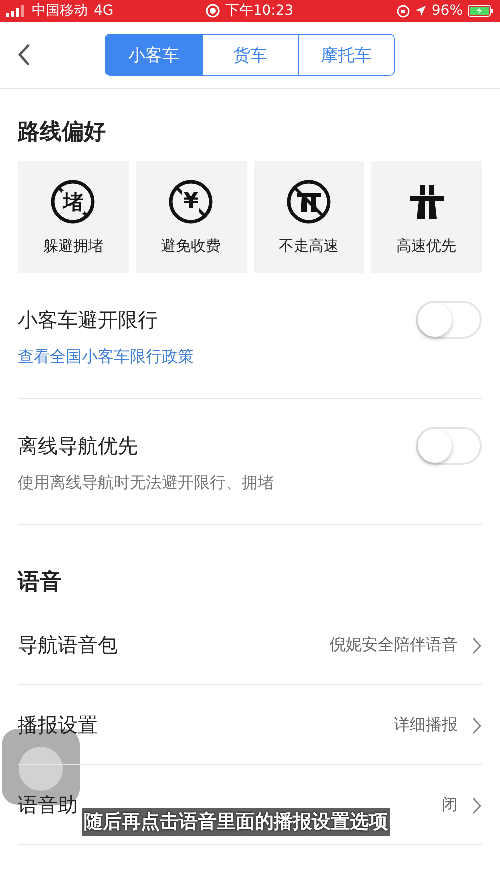  I want to click on section-title: 路线偏好, so click(62, 133).